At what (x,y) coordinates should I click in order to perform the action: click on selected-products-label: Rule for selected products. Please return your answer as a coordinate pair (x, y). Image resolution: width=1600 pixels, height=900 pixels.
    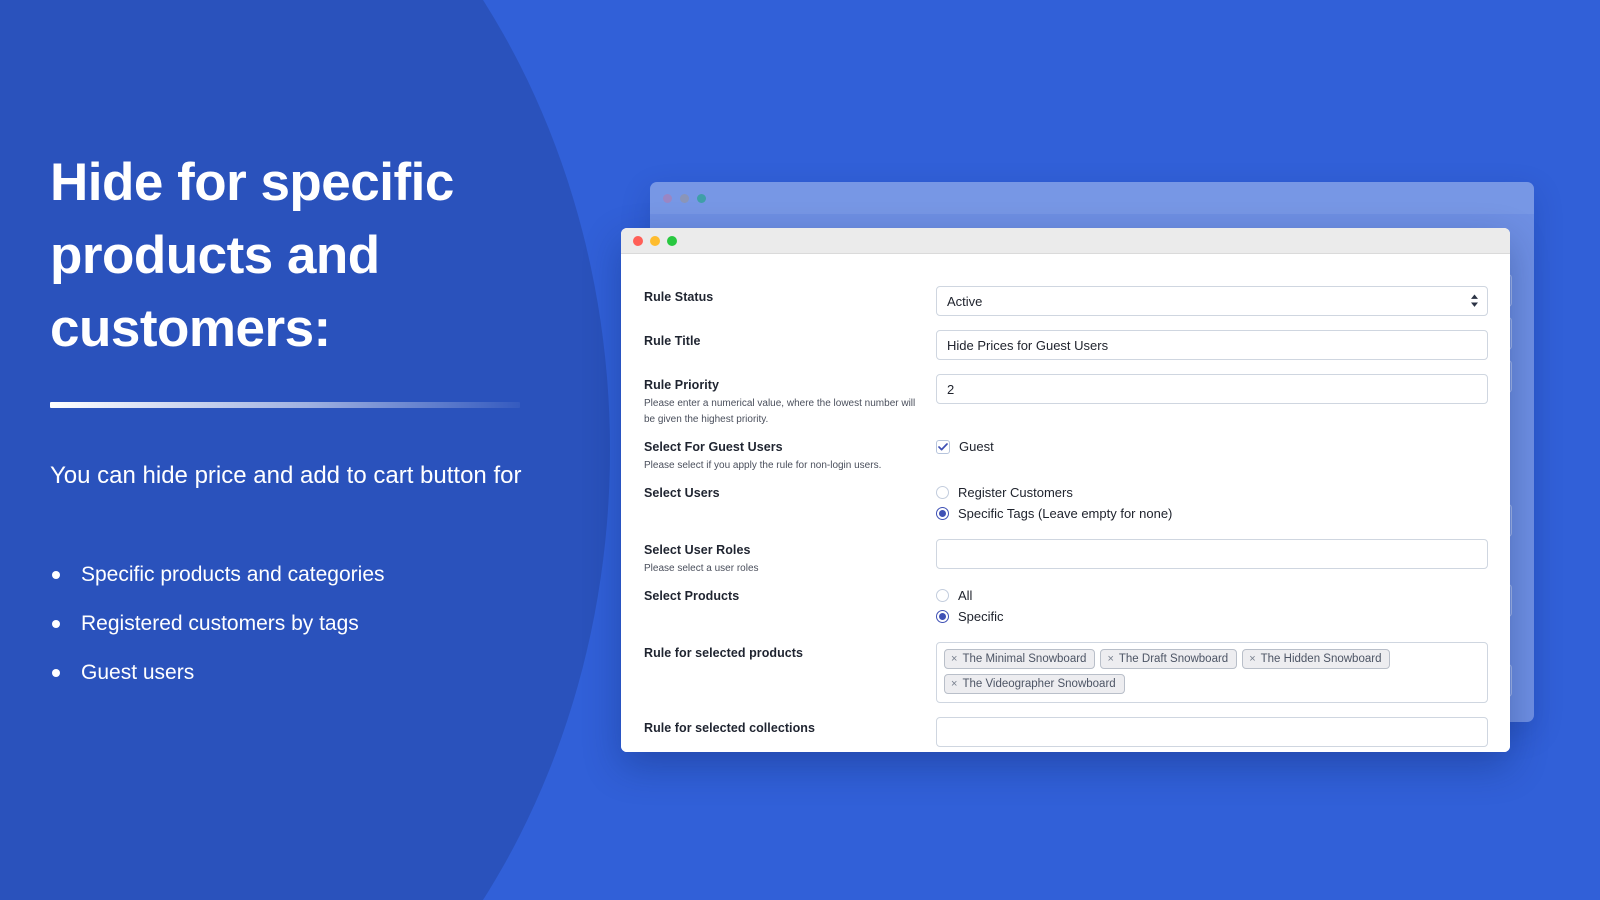
    Looking at the image, I should click on (723, 653).